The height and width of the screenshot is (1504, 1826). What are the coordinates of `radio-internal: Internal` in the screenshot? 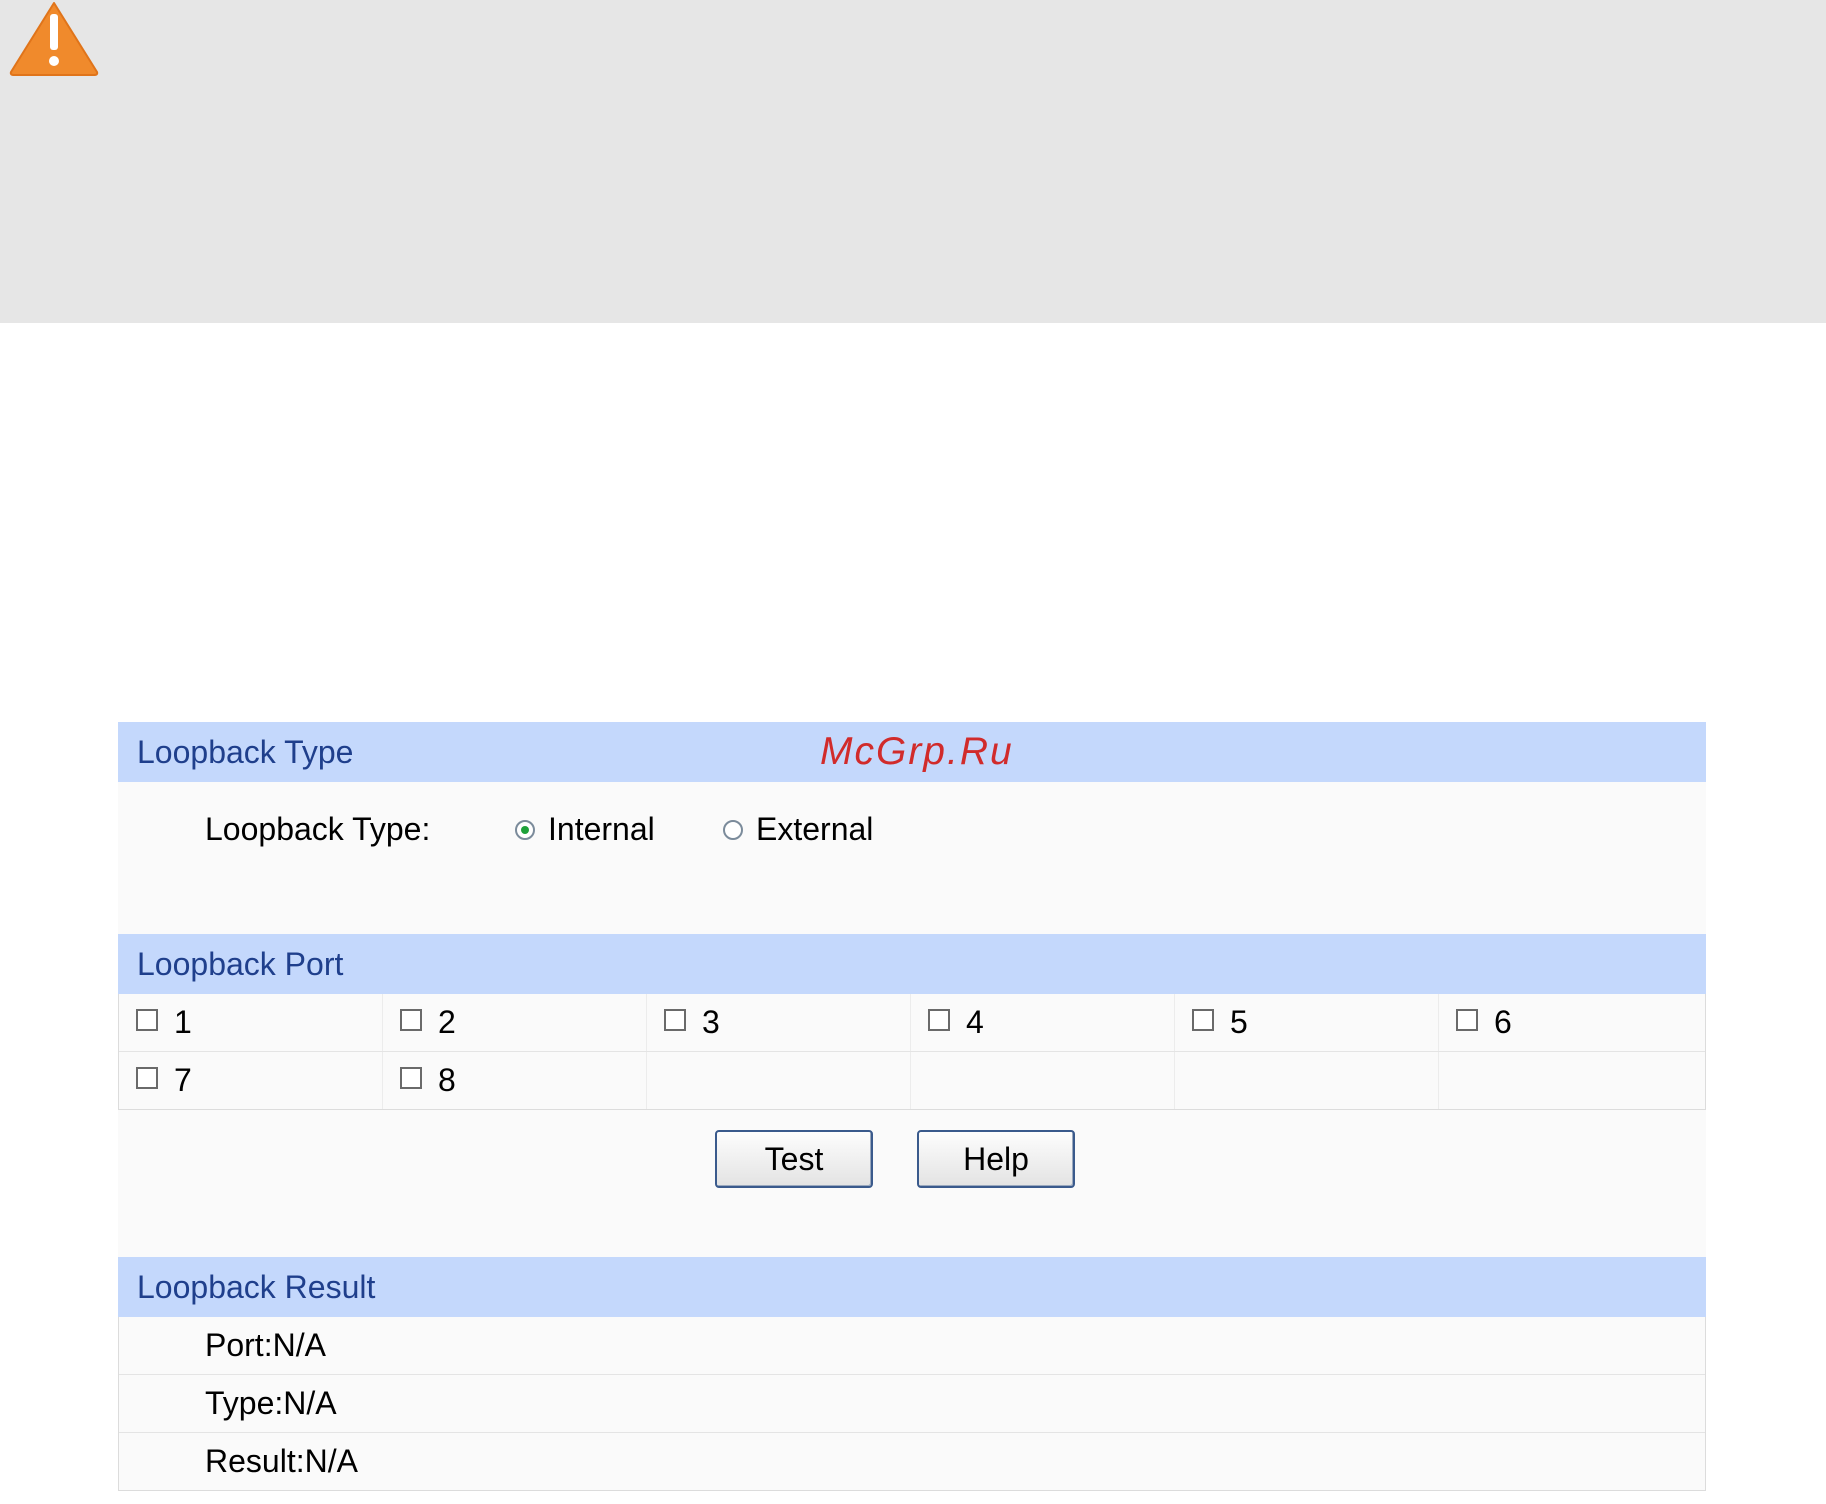 It's located at (585, 829).